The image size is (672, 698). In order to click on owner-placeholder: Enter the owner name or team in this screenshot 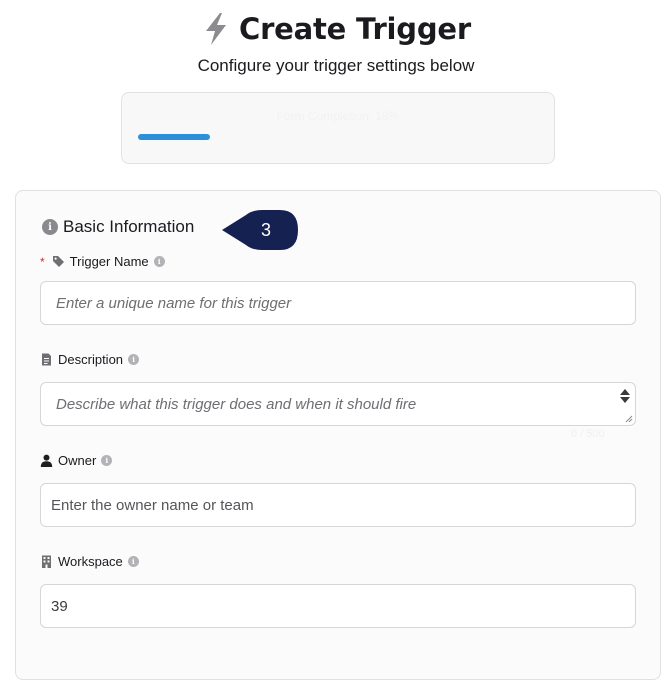, I will do `click(152, 505)`.